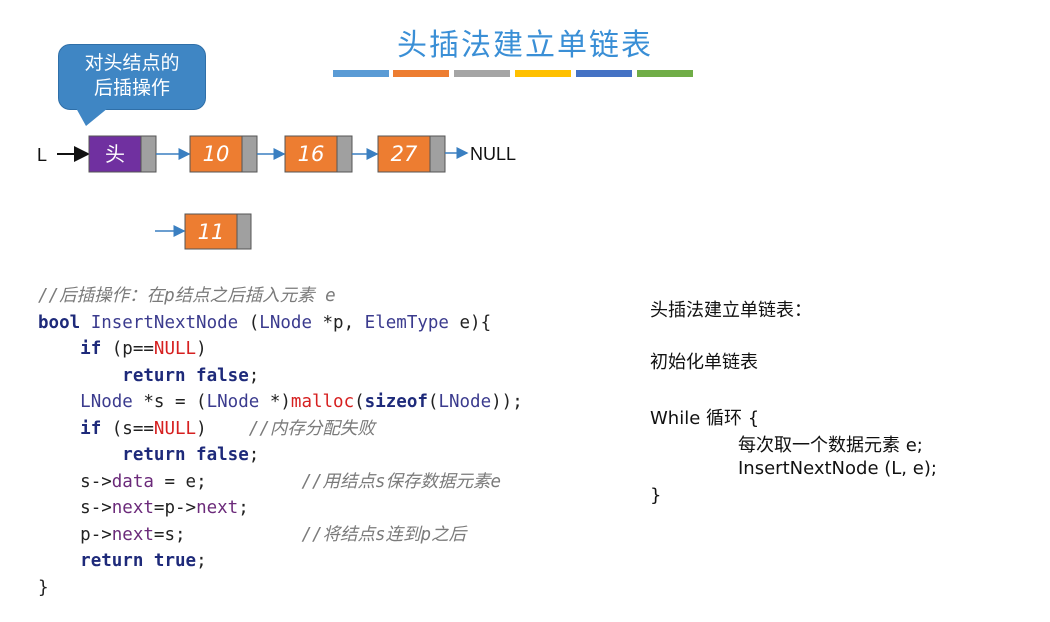 The height and width of the screenshot is (622, 1050). I want to click on code-comment-header: //后插操作：在p结点之后插入元素 e, so click(187, 296).